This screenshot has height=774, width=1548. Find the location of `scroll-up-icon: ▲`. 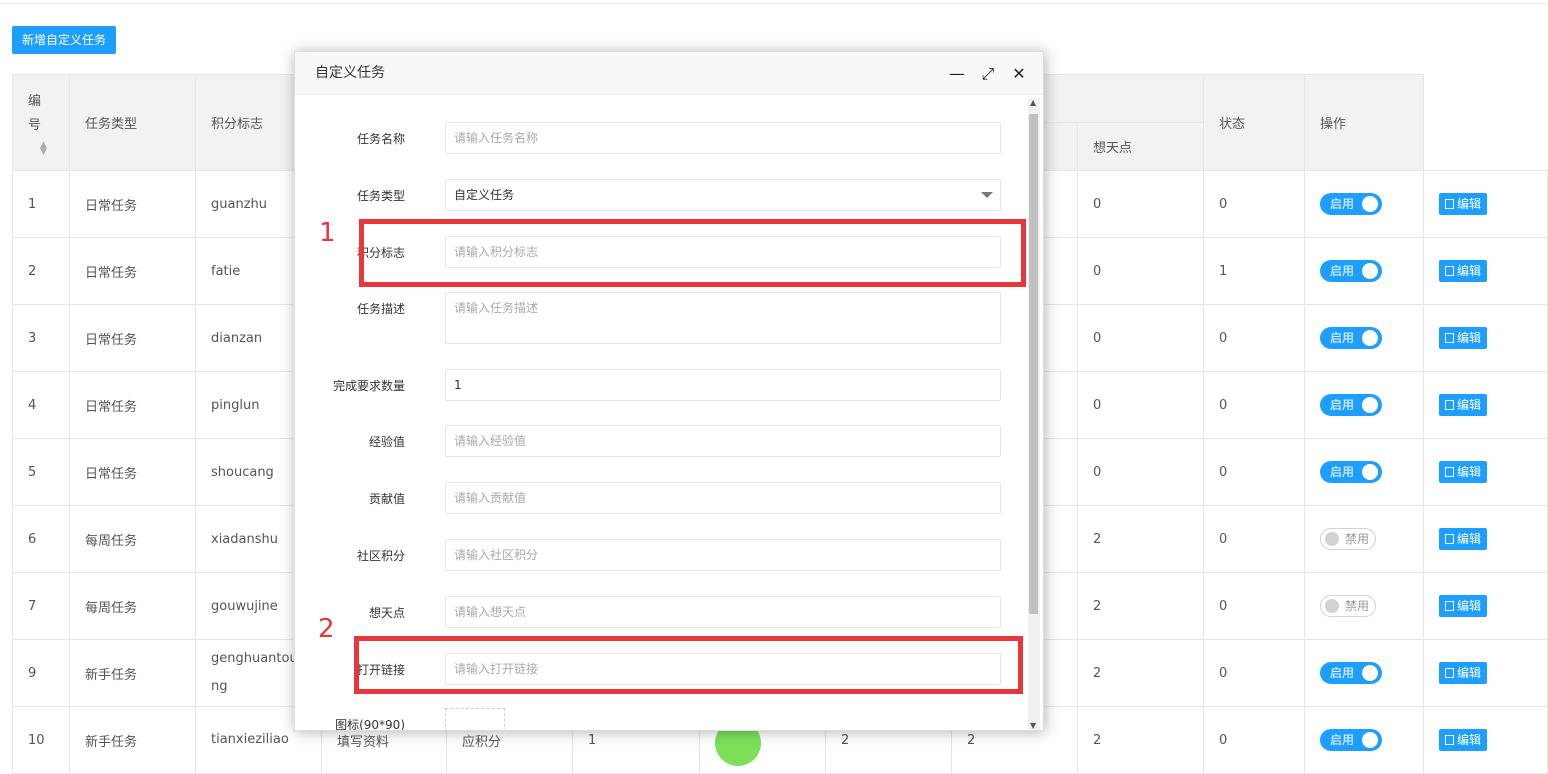

scroll-up-icon: ▲ is located at coordinates (1033, 102).